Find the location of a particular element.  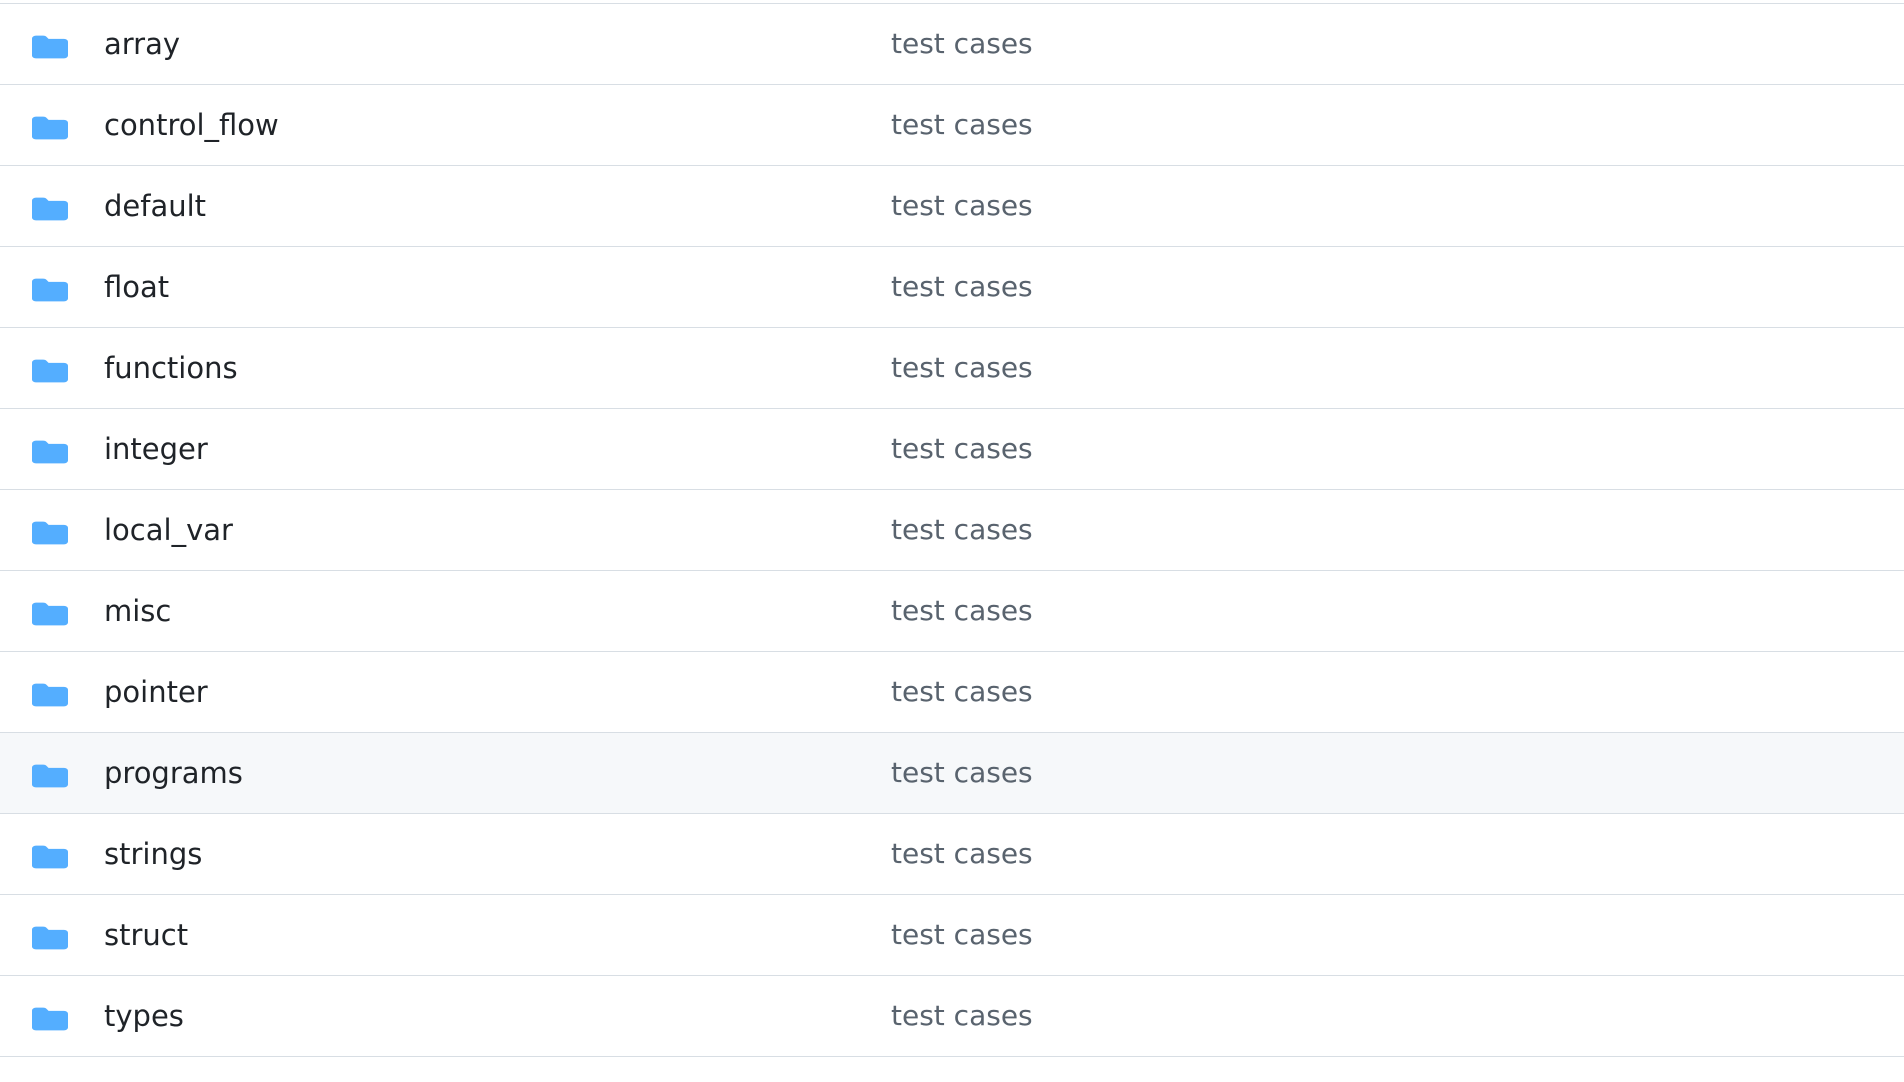

file-row: functions test cases is located at coordinates (952, 368).